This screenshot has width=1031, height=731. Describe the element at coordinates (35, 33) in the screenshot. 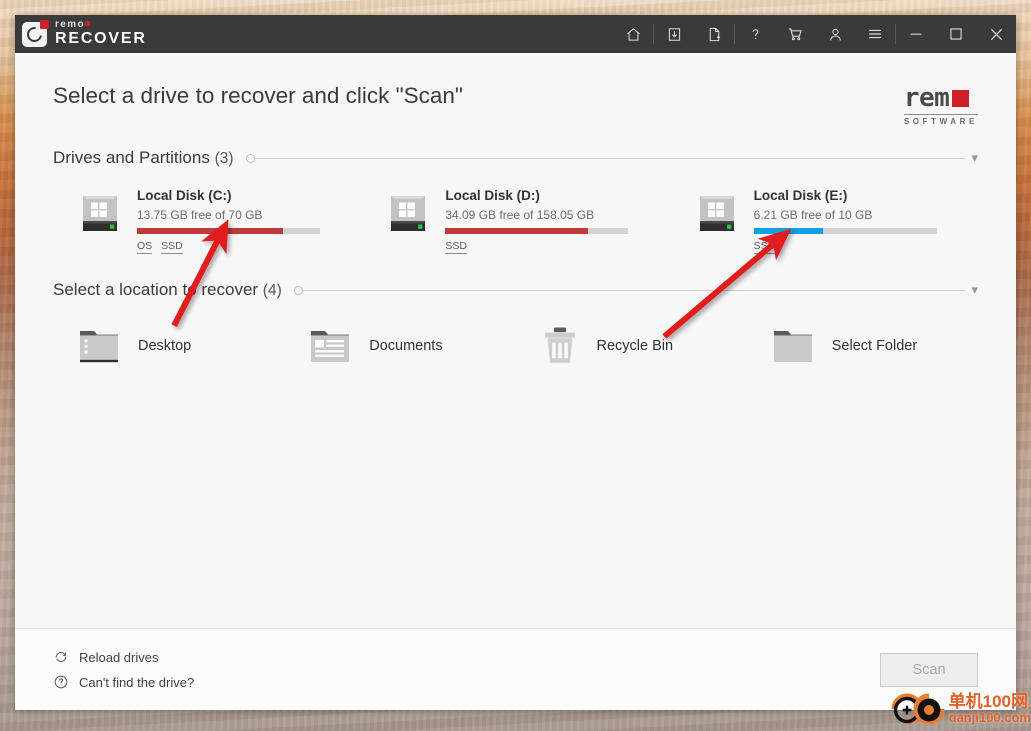

I see `remo-recover-logo-icon` at that location.